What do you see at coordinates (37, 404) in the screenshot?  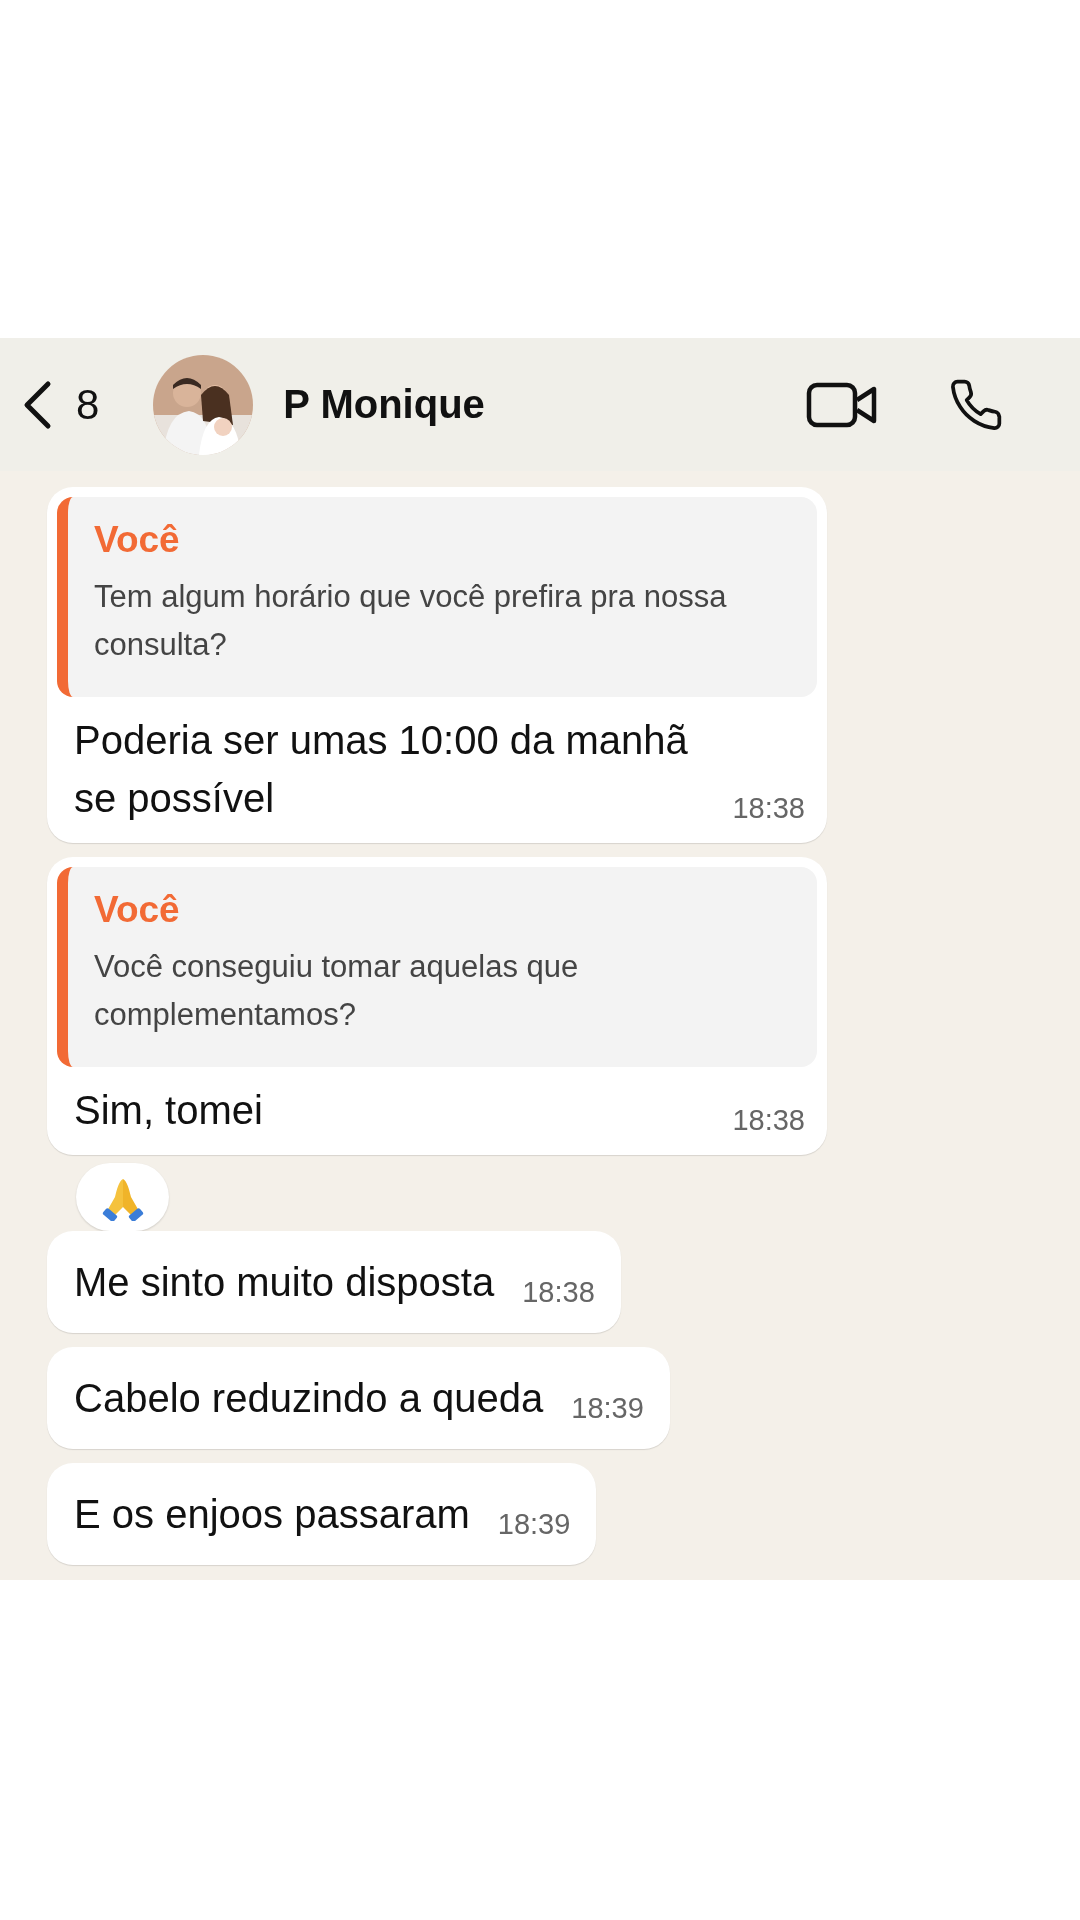 I see `back-icon` at bounding box center [37, 404].